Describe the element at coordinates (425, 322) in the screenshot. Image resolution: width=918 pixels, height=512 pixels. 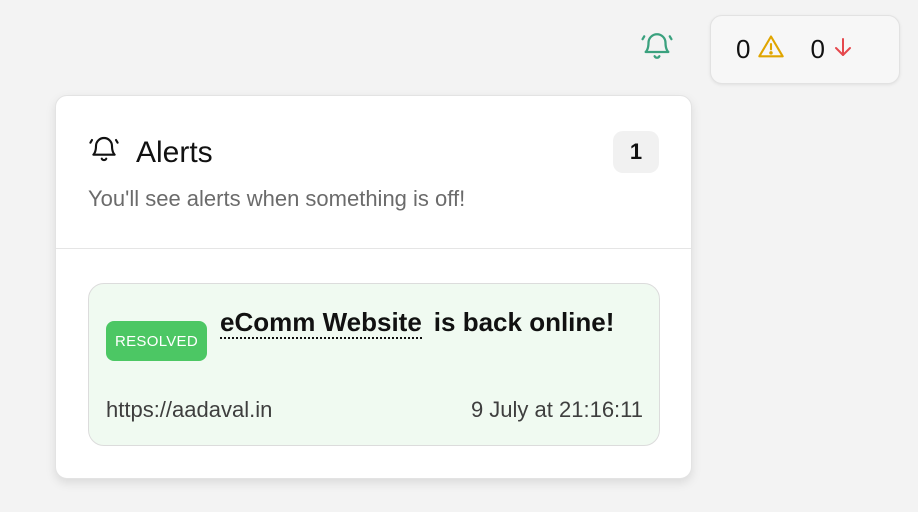
I see `alert-message: eComm Website is back online!` at that location.